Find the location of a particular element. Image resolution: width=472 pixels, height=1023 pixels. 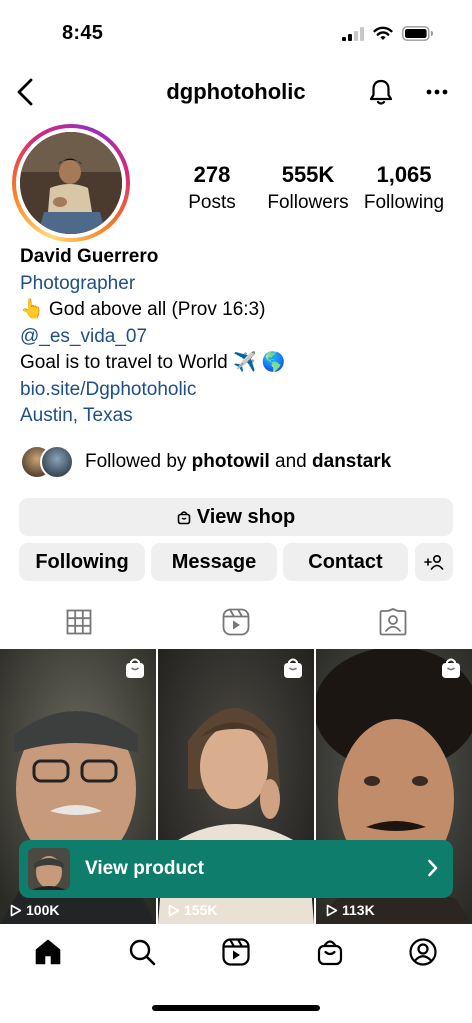

suggested-people-button is located at coordinates (434, 562).